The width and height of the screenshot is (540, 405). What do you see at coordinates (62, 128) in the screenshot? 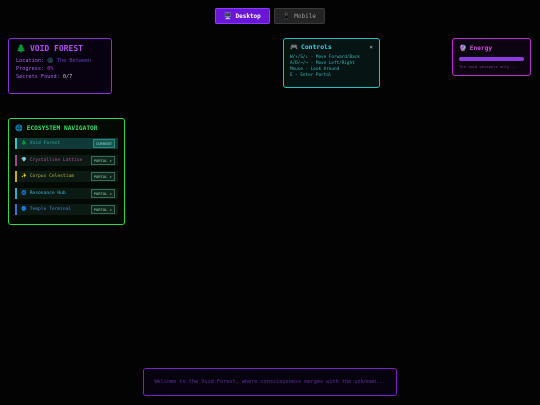
I see `navigator-title-text: ECOSYSTEM NAVIGATOR` at bounding box center [62, 128].